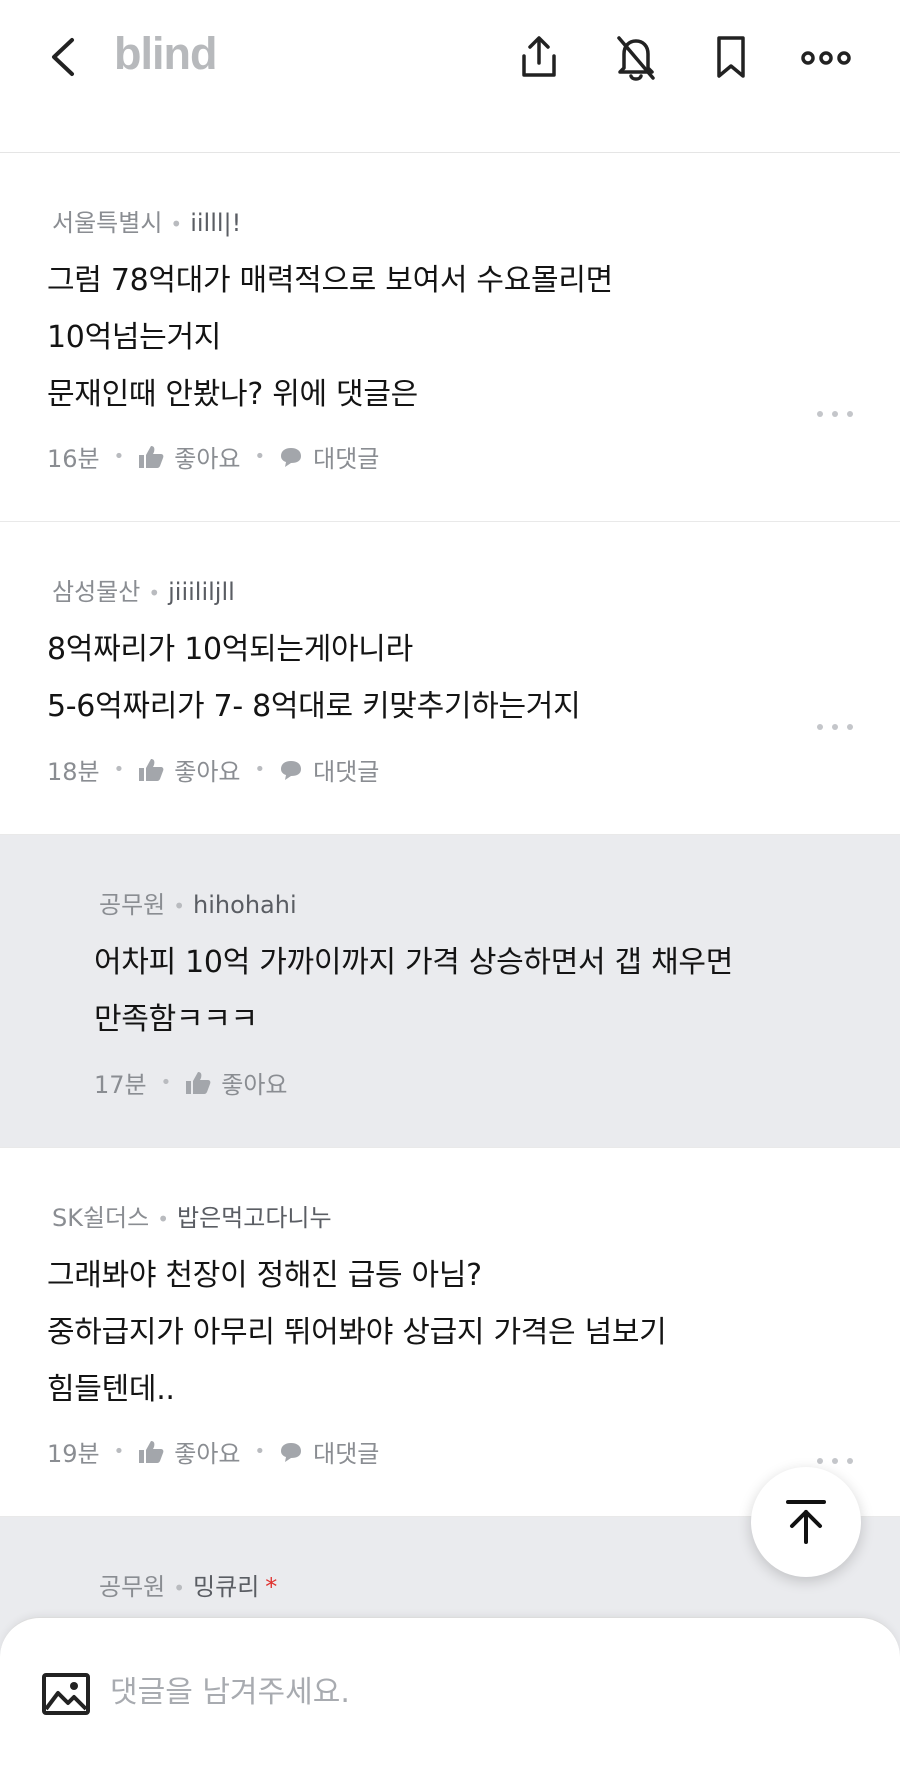  I want to click on comment-time: 19분, so click(73, 1451).